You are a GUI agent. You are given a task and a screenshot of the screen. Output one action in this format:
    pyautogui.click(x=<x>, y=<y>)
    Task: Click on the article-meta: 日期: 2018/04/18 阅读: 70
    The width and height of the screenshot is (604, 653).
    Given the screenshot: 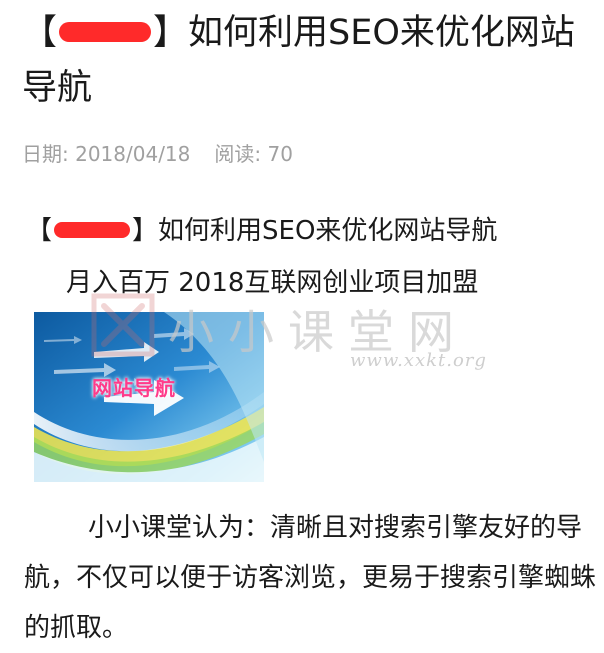 What is the action you would take?
    pyautogui.click(x=157, y=154)
    